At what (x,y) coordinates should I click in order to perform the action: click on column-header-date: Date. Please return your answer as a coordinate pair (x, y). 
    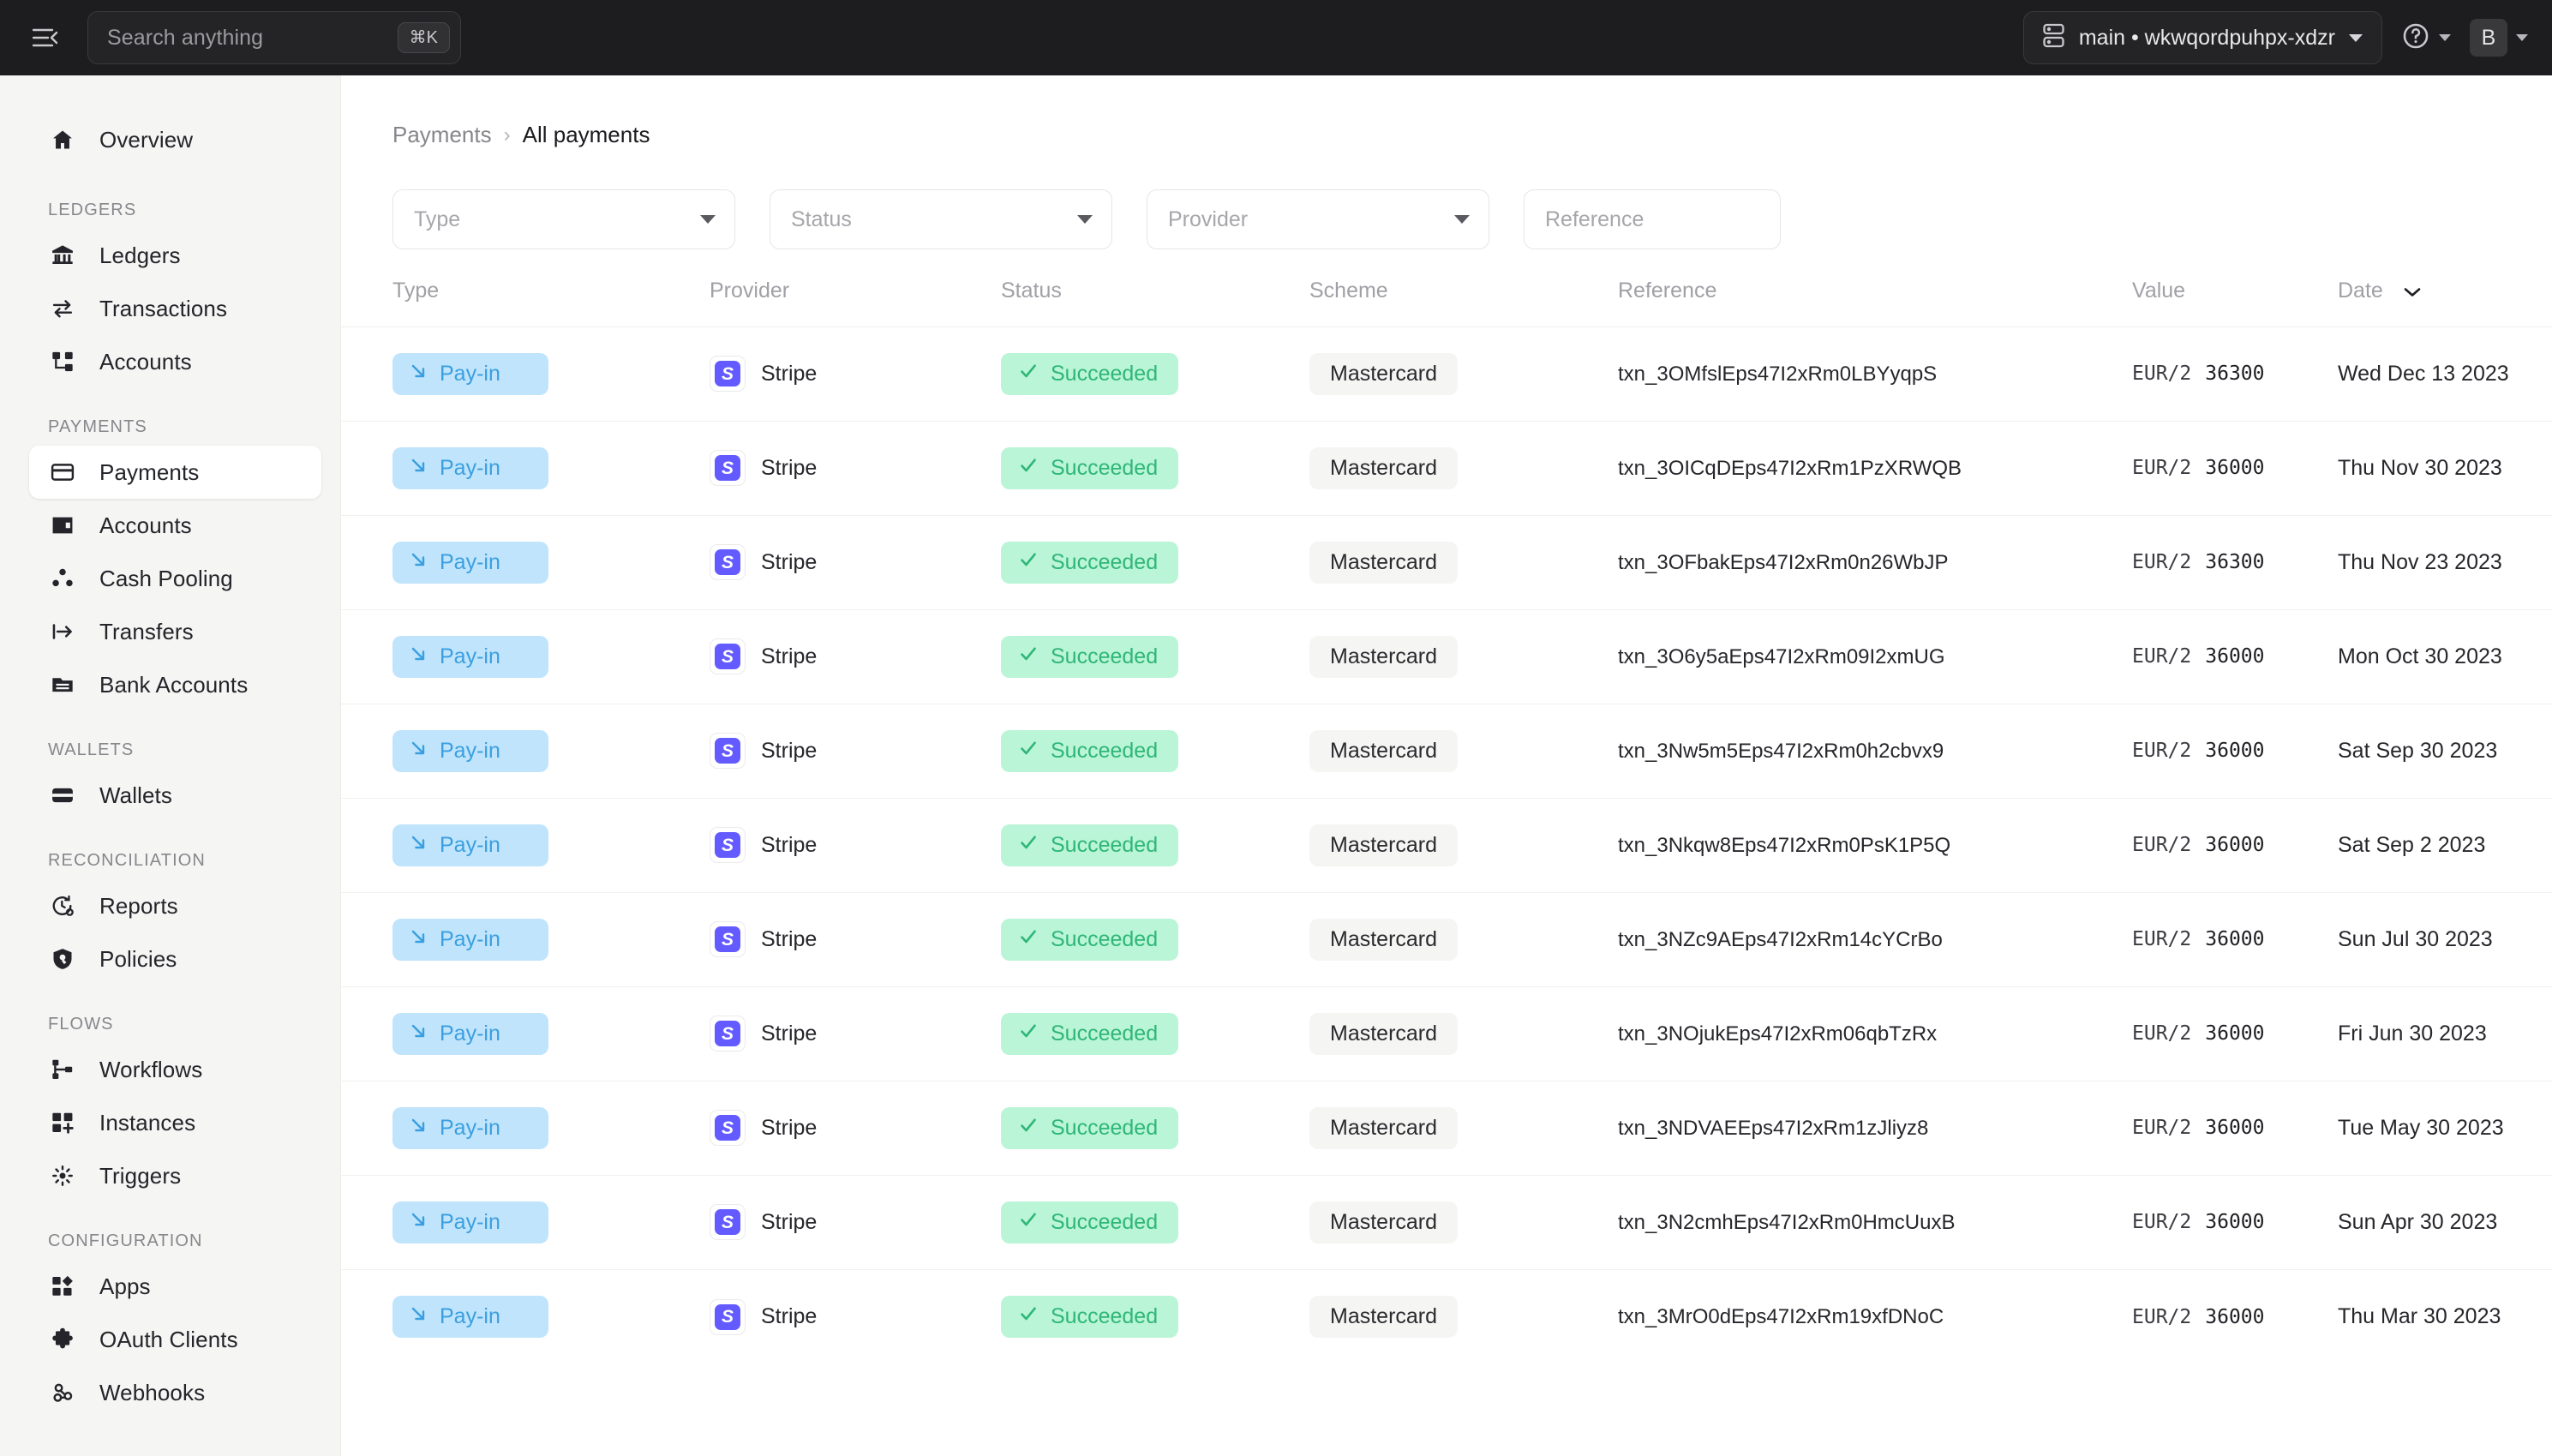
    Looking at the image, I should click on (2445, 303).